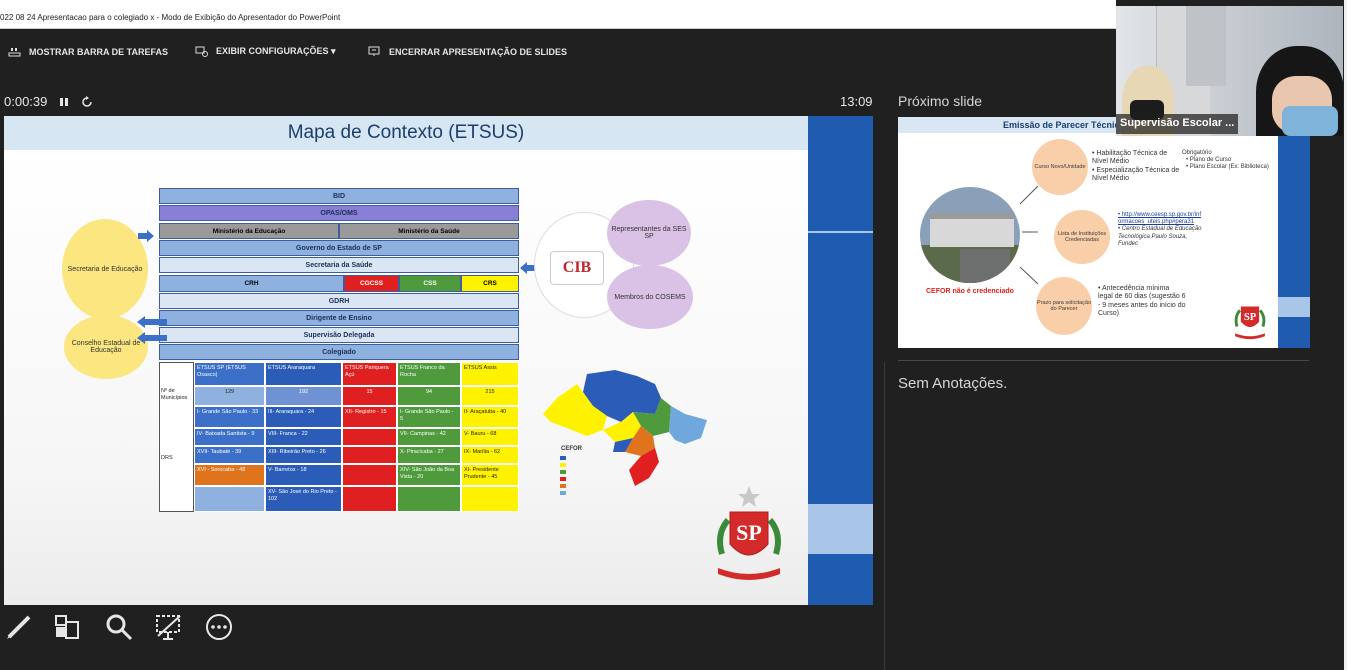 The image size is (1347, 670). Describe the element at coordinates (1136, 174) in the screenshot. I see `bullet-item: • Especialização Técnica de Nível Médio` at that location.